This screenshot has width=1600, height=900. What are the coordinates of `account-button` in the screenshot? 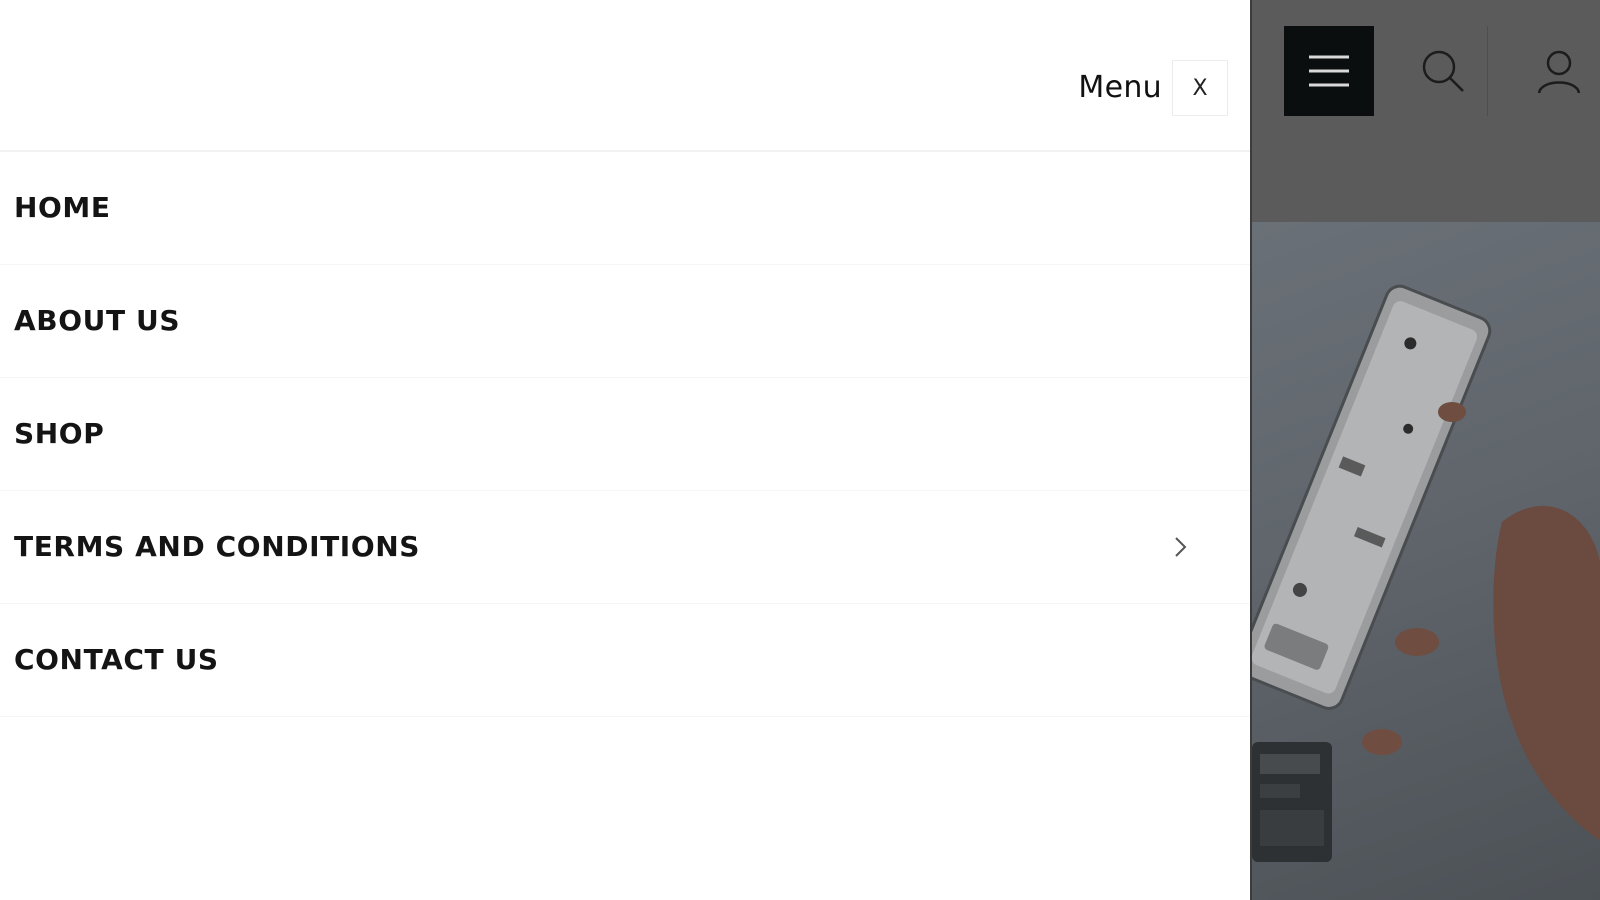 It's located at (1557, 71).